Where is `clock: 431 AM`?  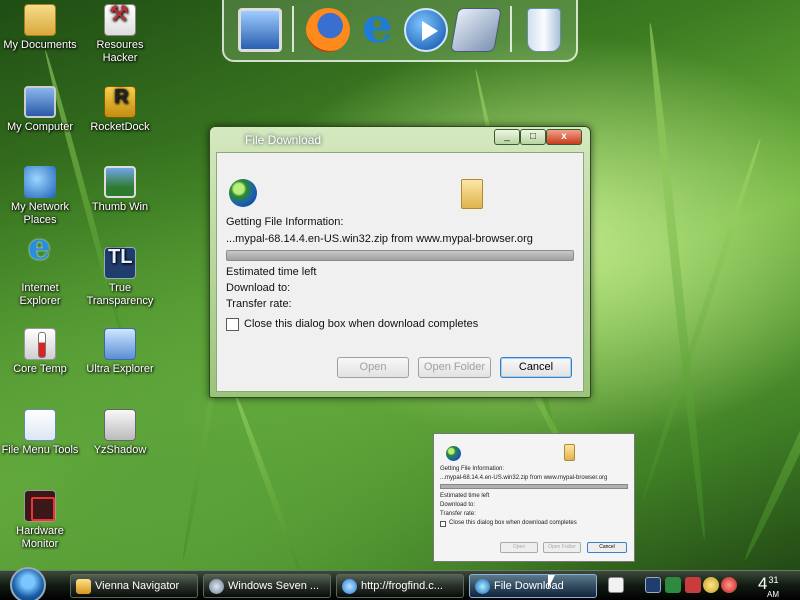 clock: 431 AM is located at coordinates (768, 586).